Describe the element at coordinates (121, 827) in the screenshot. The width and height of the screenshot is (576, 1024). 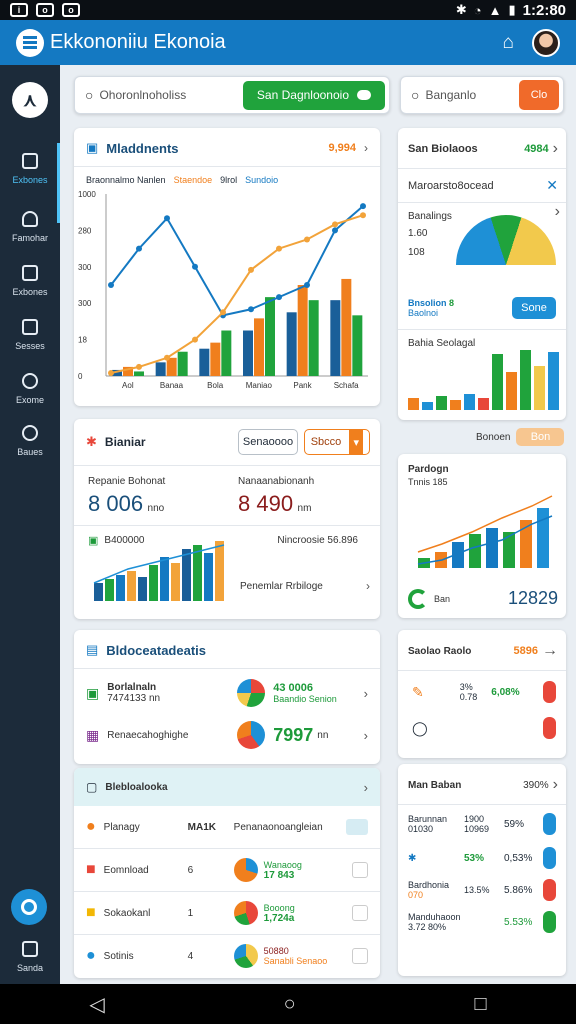
I see `table-cell: Planagy` at that location.